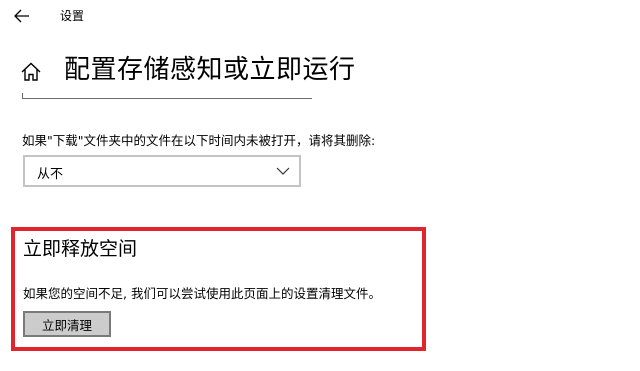 The width and height of the screenshot is (640, 371). What do you see at coordinates (162, 171) in the screenshot?
I see `downloads-delete-dropdown: 从不` at bounding box center [162, 171].